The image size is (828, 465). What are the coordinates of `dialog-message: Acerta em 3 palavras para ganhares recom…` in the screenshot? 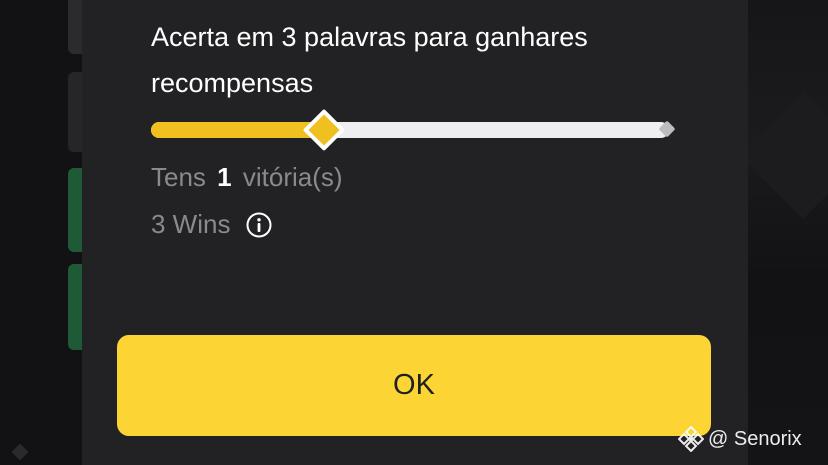 It's located at (369, 60).